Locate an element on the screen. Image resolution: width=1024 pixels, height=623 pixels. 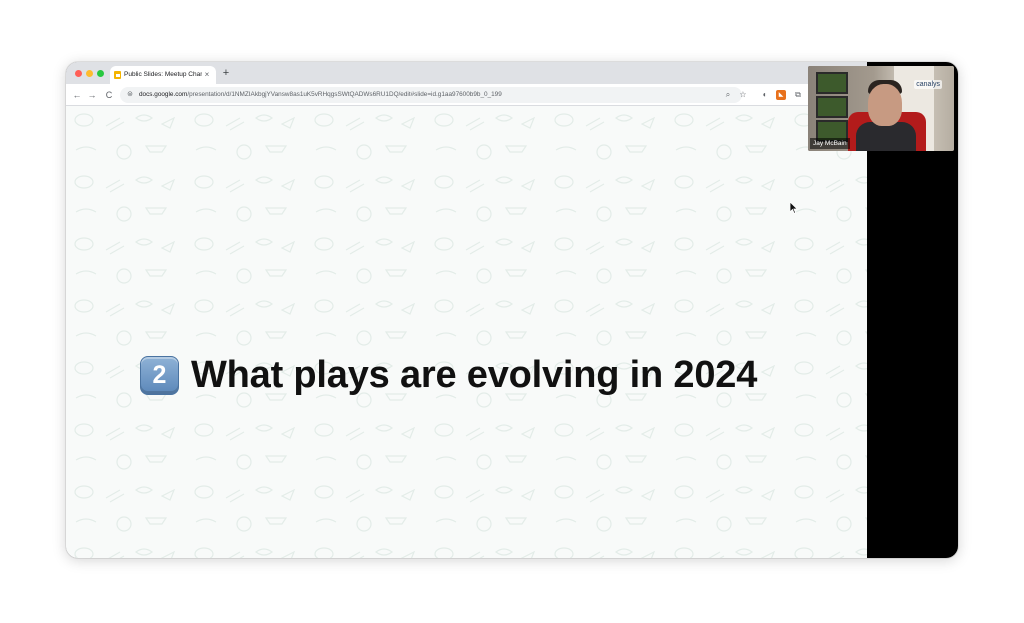
close-window-button is located at coordinates (78, 73).